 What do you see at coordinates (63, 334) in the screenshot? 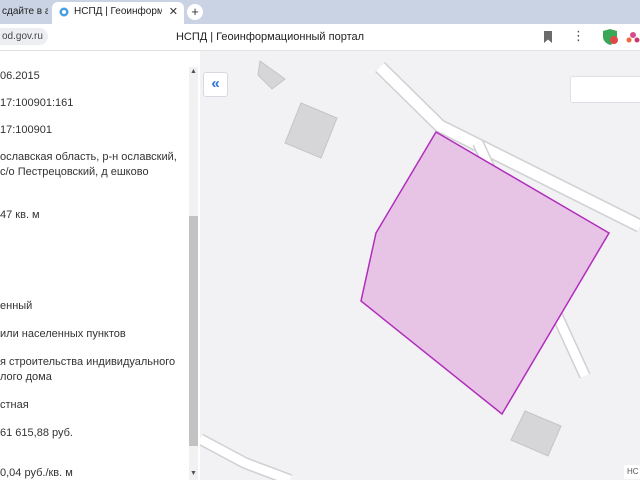
I see `info-land-category: или населенных пунктов` at bounding box center [63, 334].